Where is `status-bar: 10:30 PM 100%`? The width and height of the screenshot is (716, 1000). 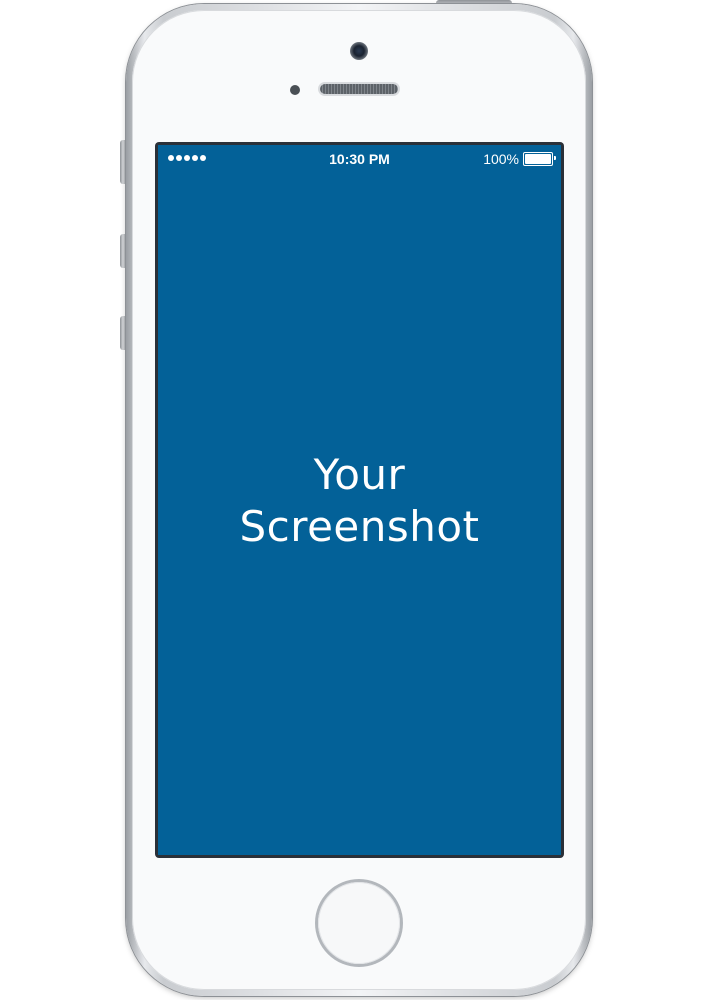 status-bar: 10:30 PM 100% is located at coordinates (359, 159).